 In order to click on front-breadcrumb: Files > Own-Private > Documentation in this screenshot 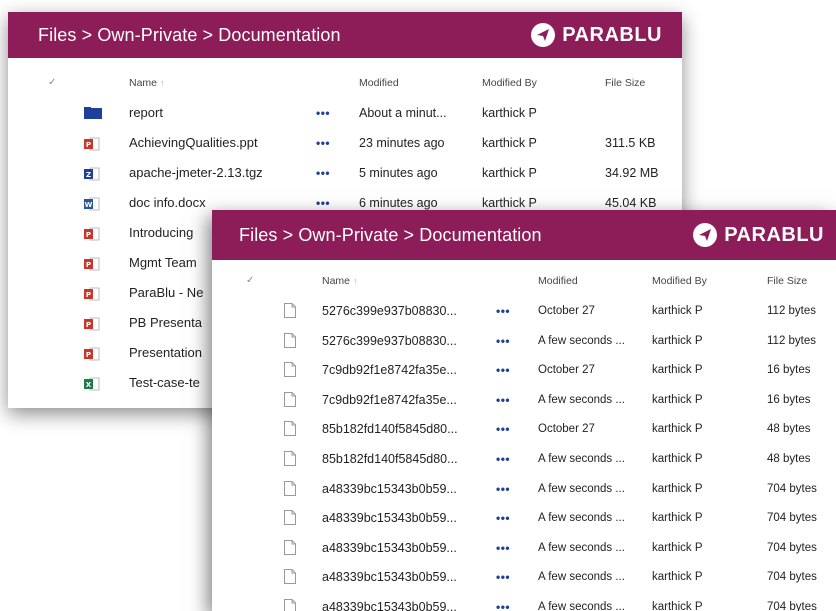, I will do `click(390, 235)`.